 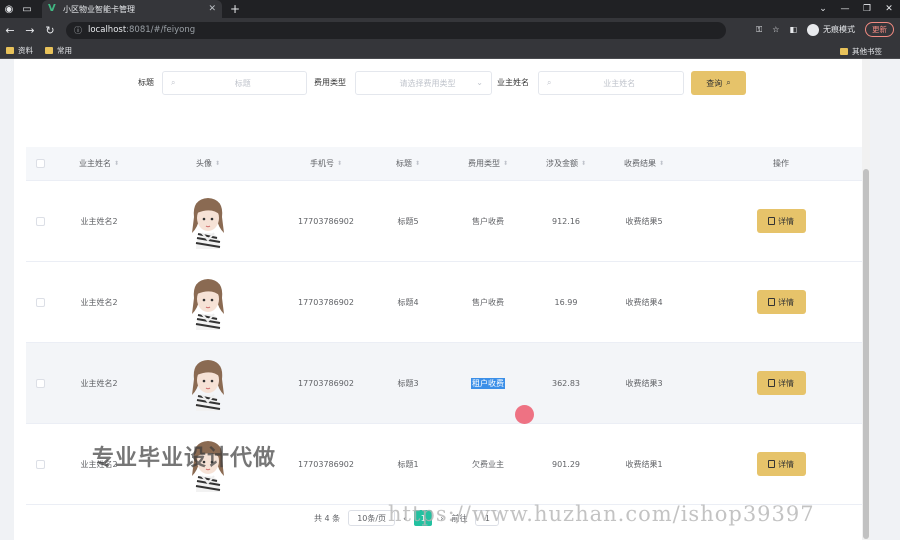 I want to click on tab-strip-icon: ▭, so click(x=27, y=9).